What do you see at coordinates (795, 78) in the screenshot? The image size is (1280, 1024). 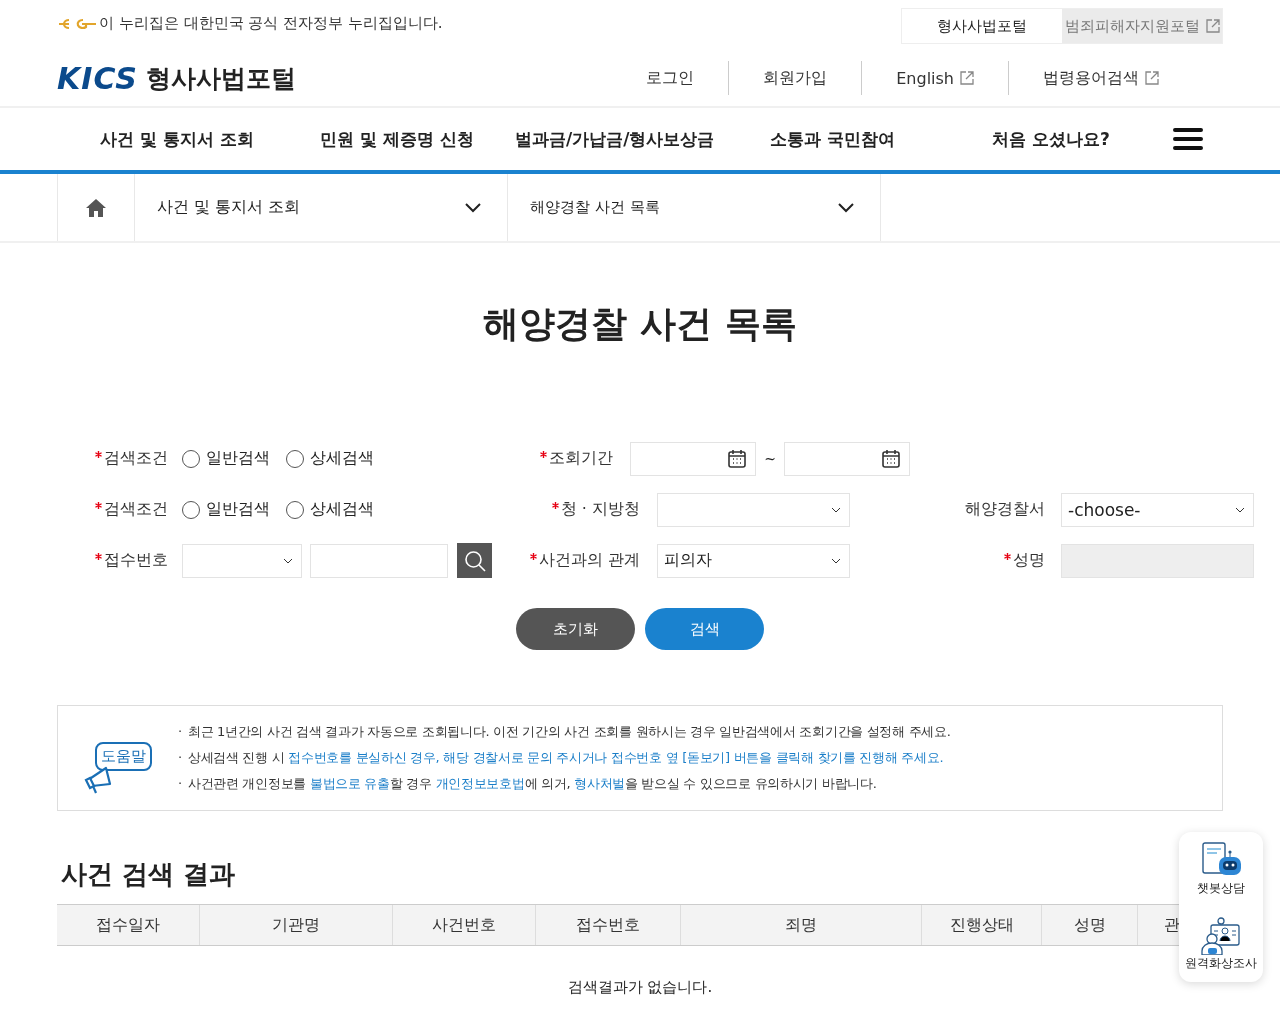 I see `header-link: 회원가입` at bounding box center [795, 78].